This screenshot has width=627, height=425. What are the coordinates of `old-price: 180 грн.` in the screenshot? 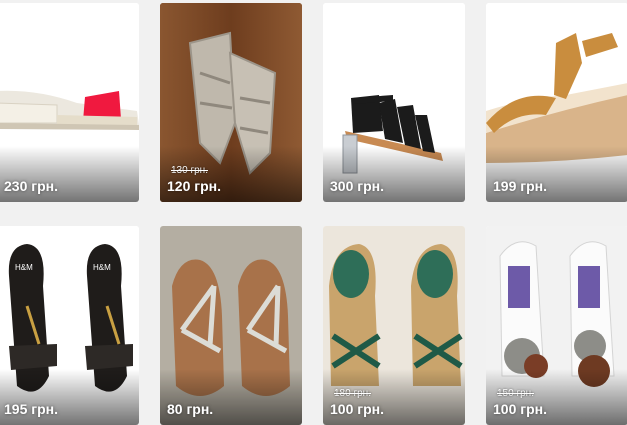 It's located at (352, 393).